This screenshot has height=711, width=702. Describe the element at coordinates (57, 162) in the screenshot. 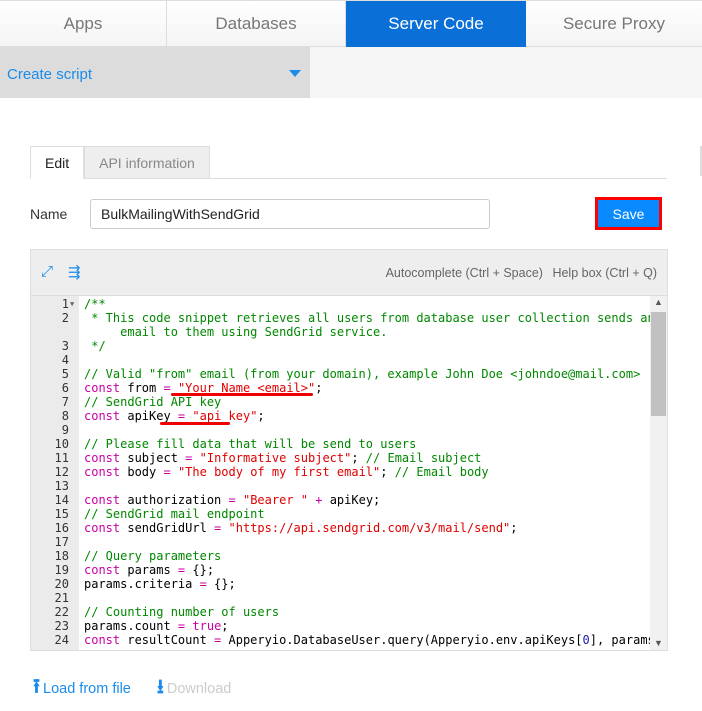

I see `tab-edit: Edit` at that location.